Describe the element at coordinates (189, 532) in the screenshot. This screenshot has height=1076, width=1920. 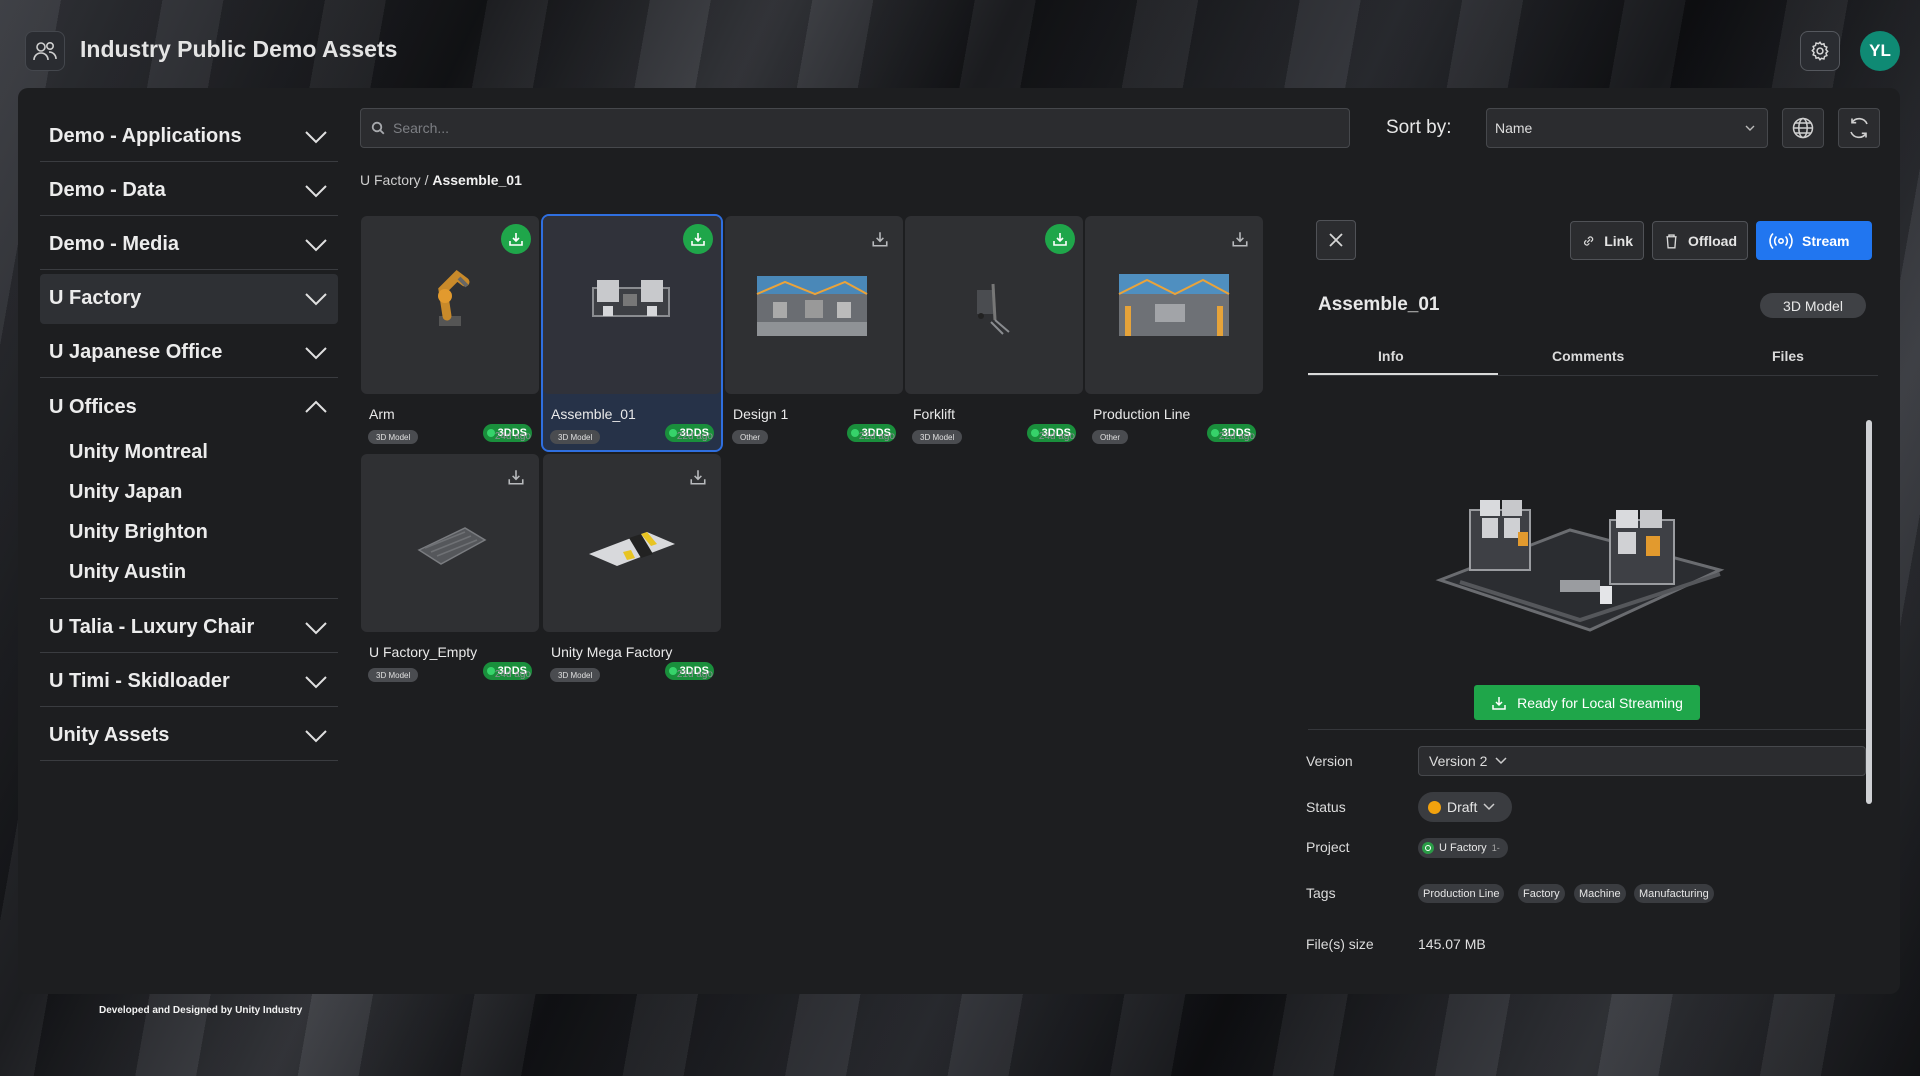
I see `sidebar-subitem-unity-brighton: Unity Brighton` at that location.